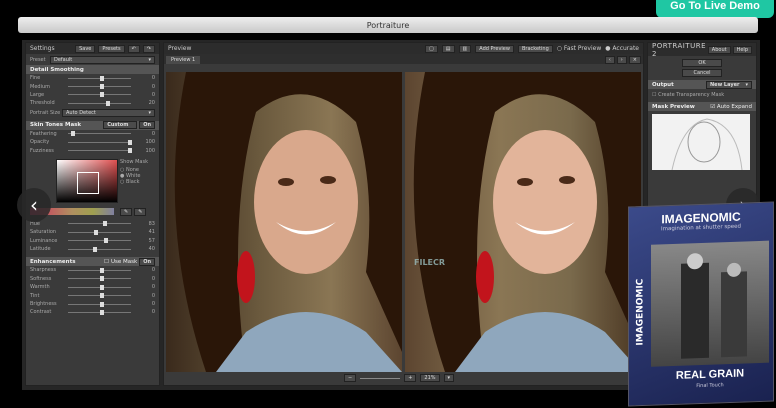  I want to click on mask-preview-header: Mask Preview ☑ Auto Expand, so click(702, 106).